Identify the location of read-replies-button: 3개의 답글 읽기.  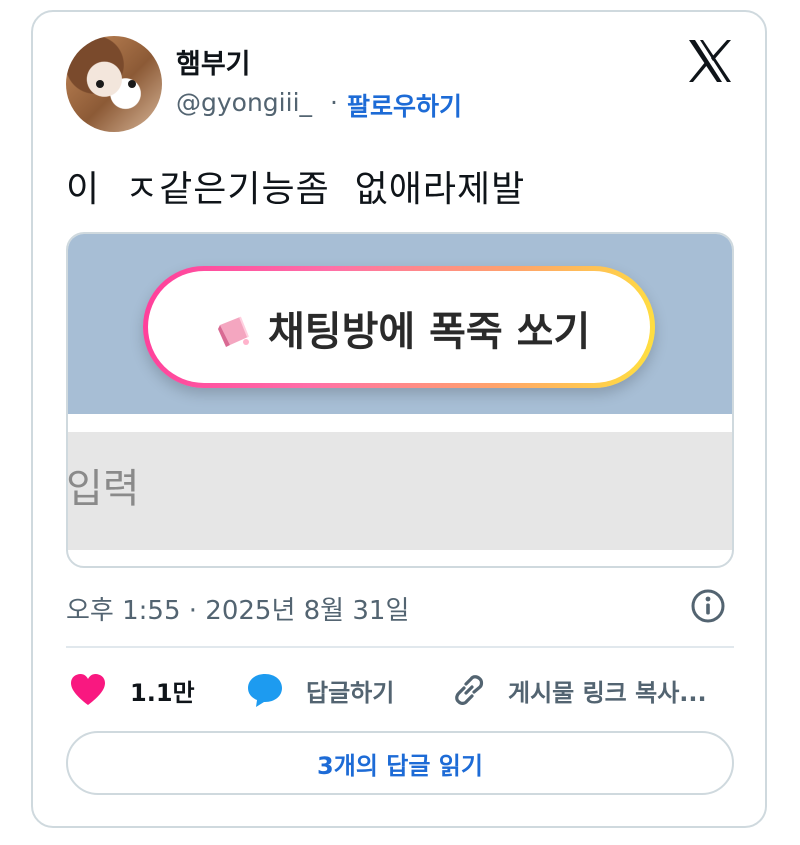
(400, 763).